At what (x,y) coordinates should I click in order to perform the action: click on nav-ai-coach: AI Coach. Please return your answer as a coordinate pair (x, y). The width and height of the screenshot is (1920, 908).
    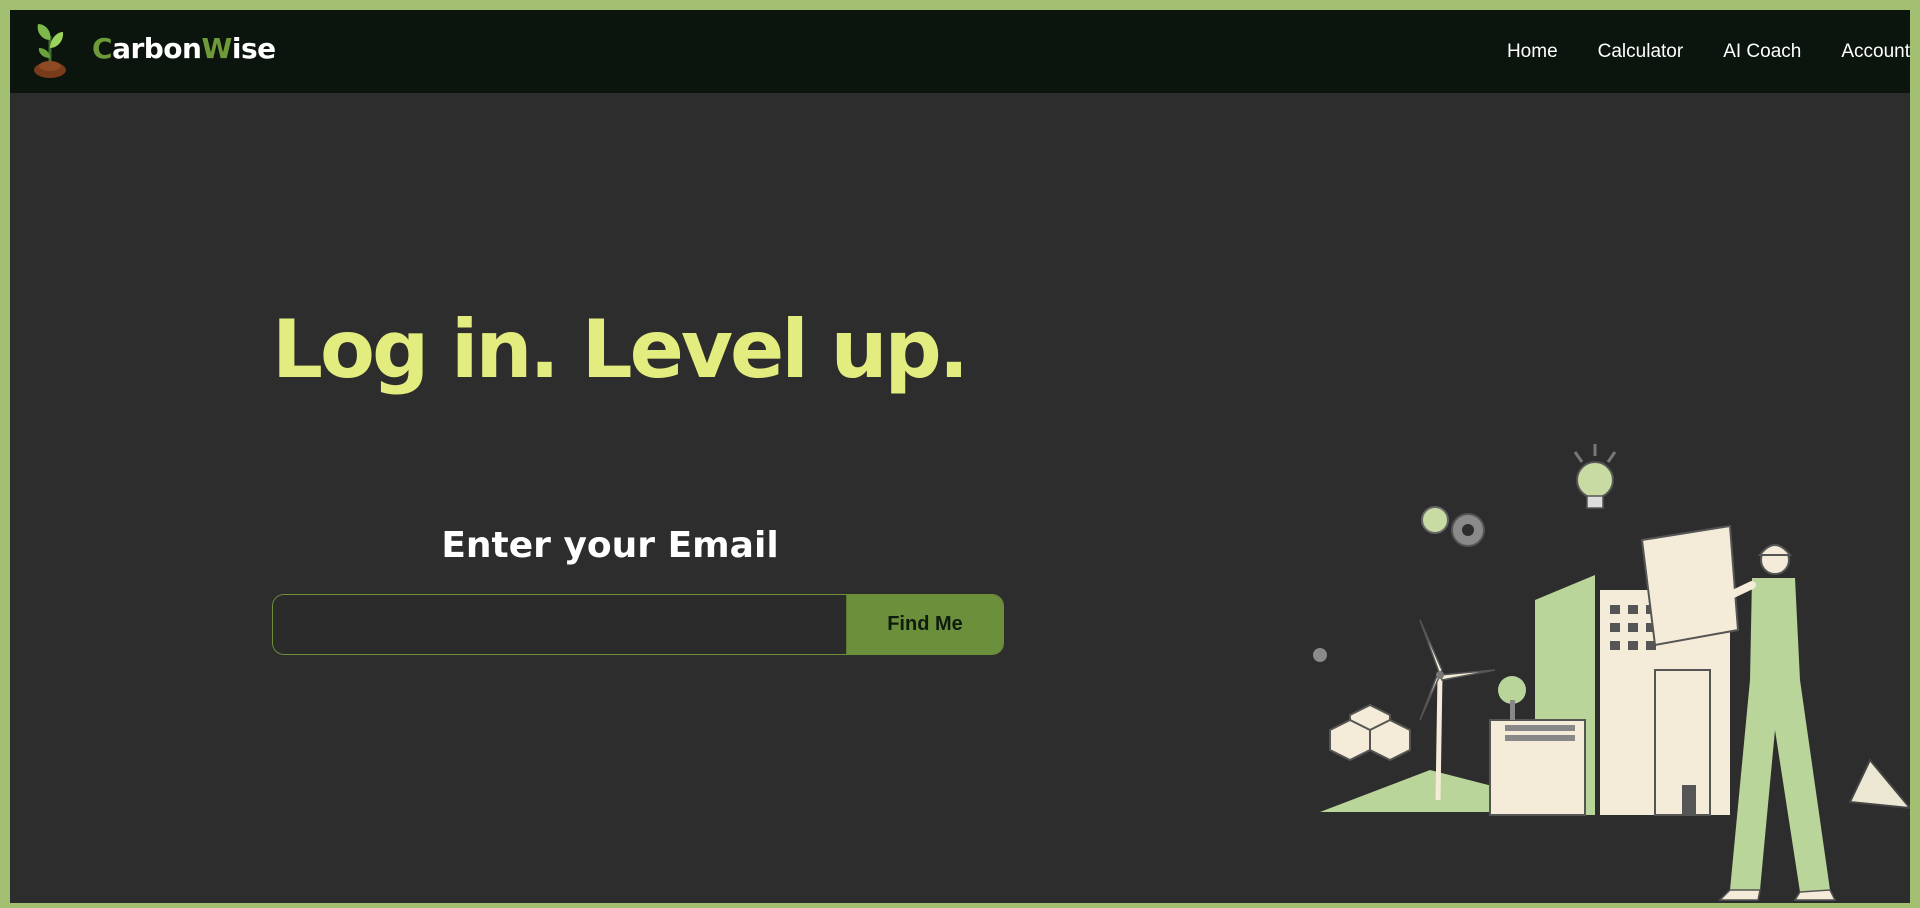
    Looking at the image, I should click on (1762, 52).